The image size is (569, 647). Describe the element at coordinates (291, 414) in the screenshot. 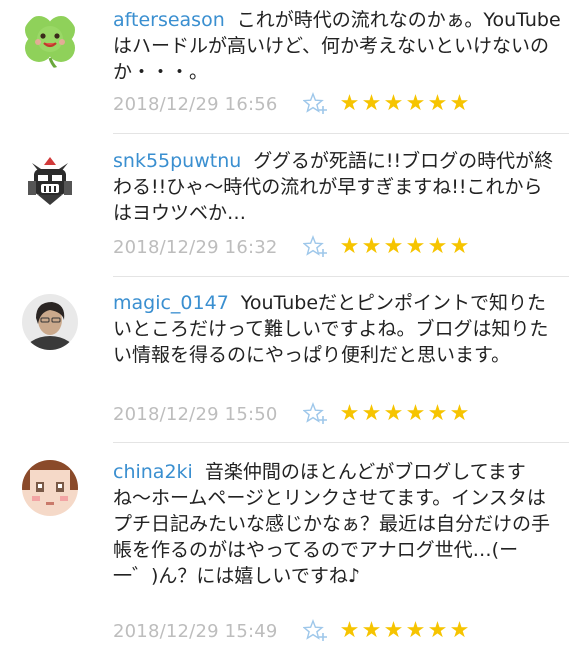

I see `comment-meta: 2018/12/29 15:50 ★ ★ ★ ★ ★ ★` at that location.